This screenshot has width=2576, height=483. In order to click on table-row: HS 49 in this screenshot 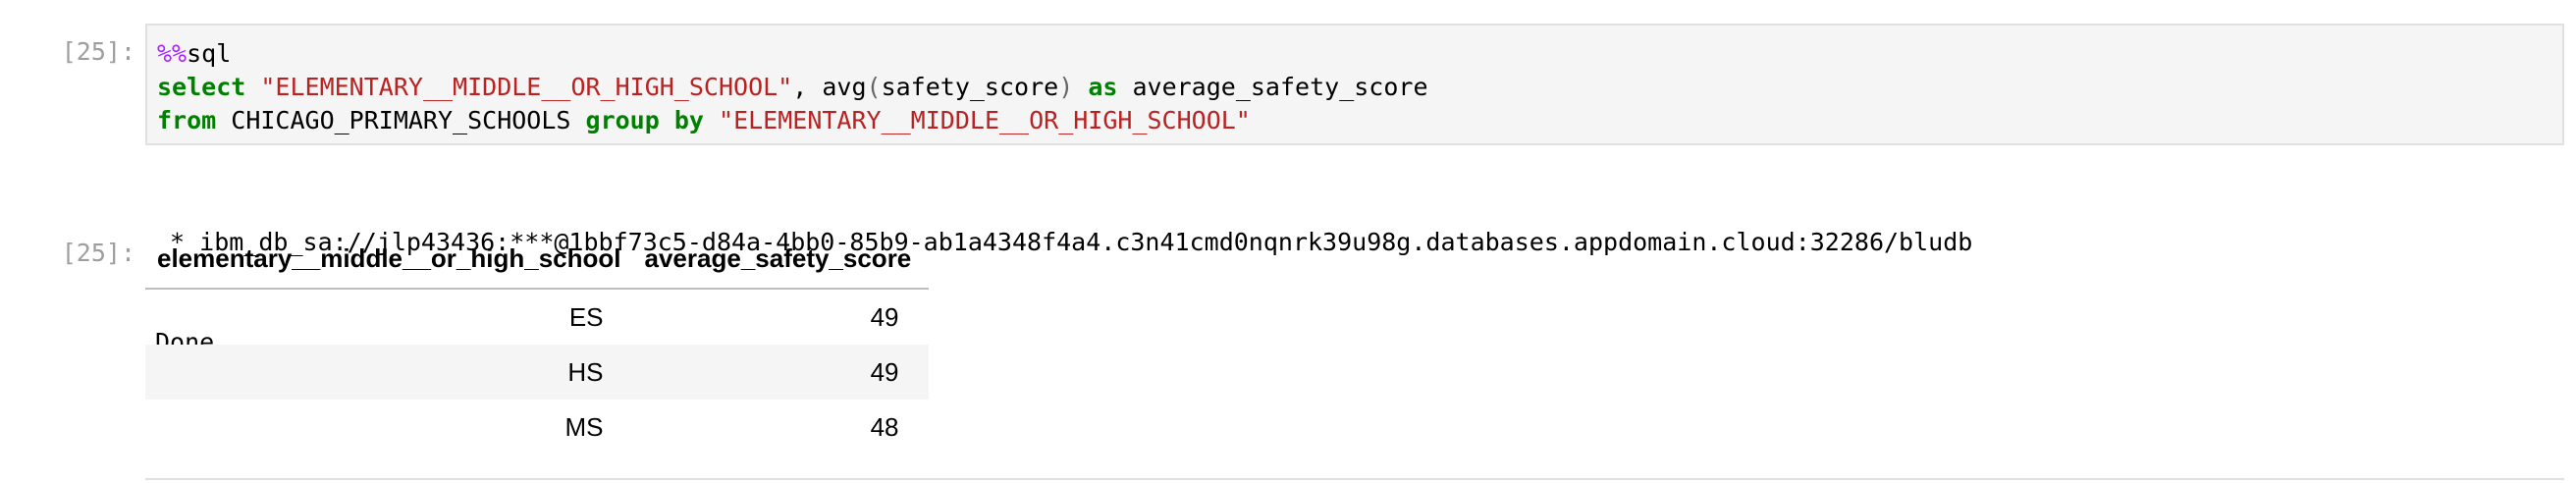, I will do `click(537, 372)`.